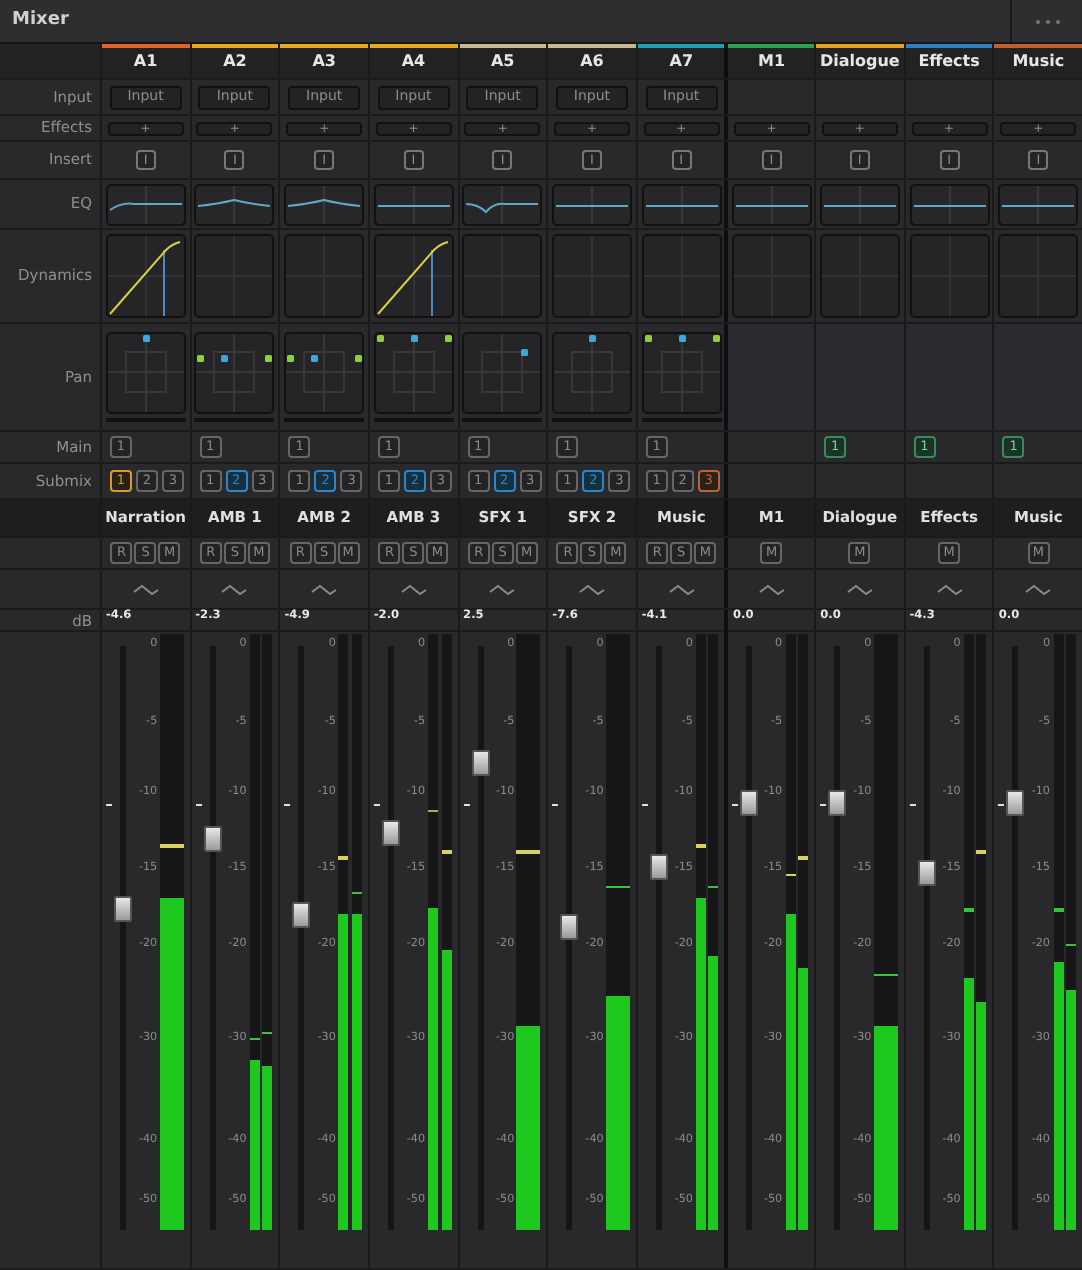 This screenshot has height=1270, width=1082. Describe the element at coordinates (1047, 21) in the screenshot. I see `more-icon` at that location.